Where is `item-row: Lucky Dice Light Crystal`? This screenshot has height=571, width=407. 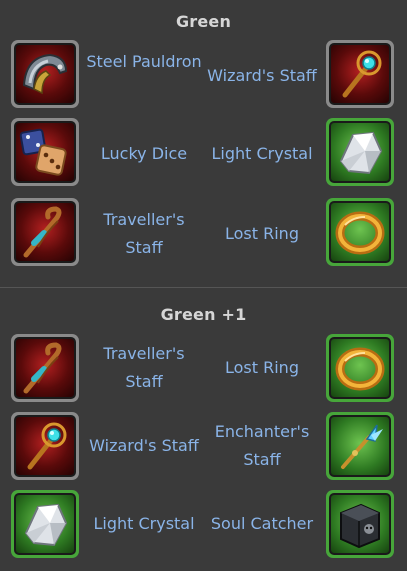
item-row: Lucky Dice Light Crystal is located at coordinates (203, 154).